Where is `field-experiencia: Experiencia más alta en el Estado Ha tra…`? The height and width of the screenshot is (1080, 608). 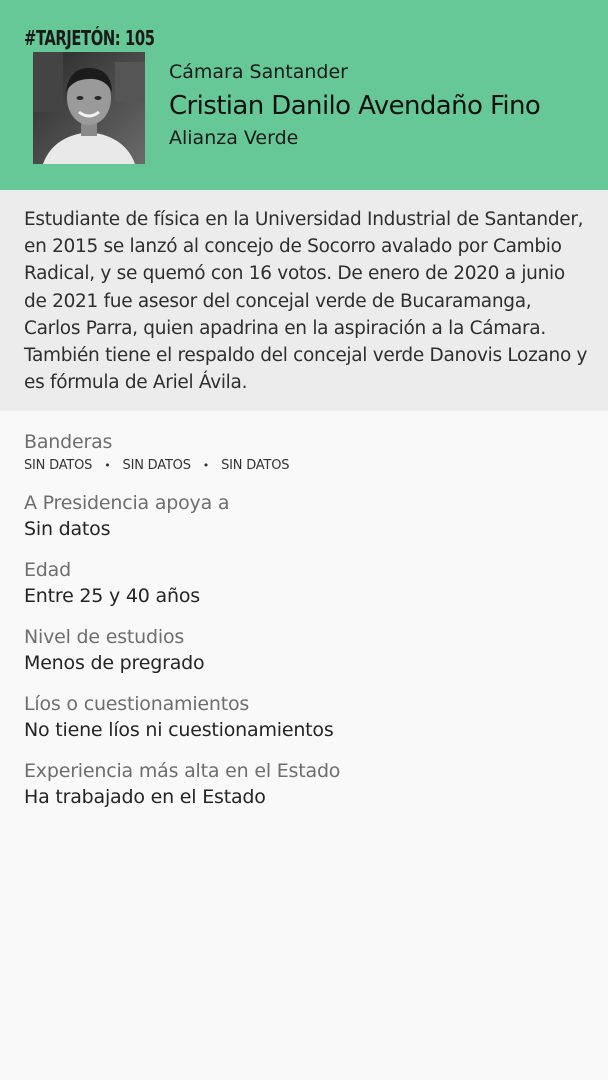 field-experiencia: Experiencia más alta en el Estado Ha tra… is located at coordinates (304, 784).